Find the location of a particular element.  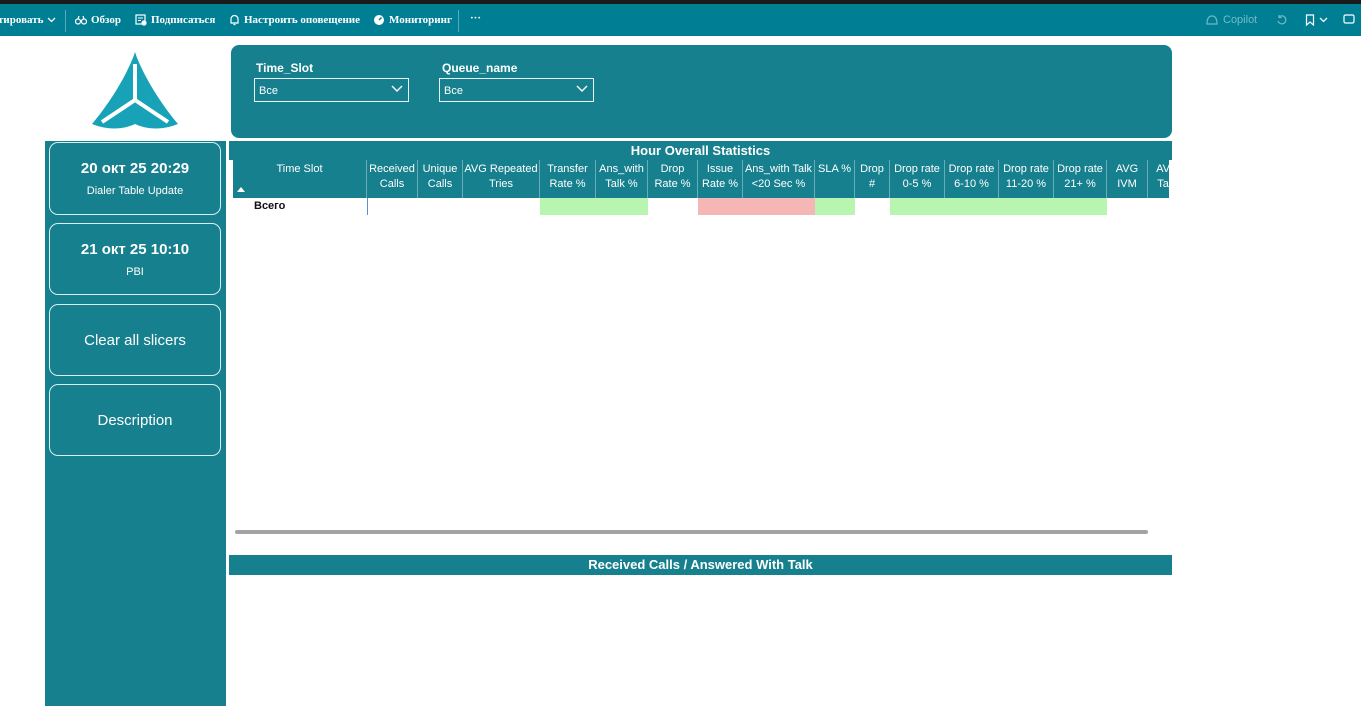

cell-ans-with-talk is located at coordinates (622, 206).